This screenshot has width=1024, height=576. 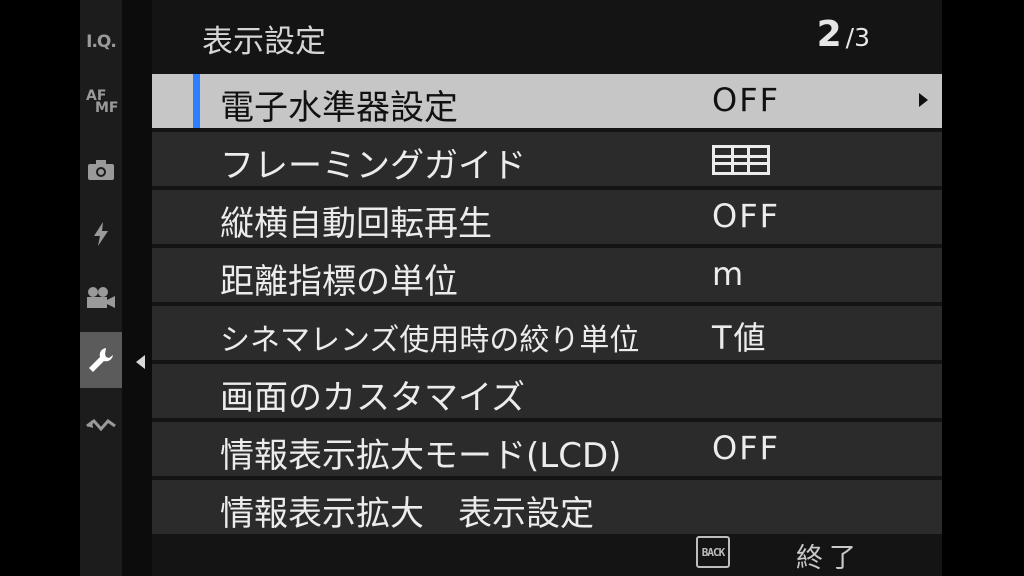 I want to click on menu-item-label: 距離指標の単位, so click(x=339, y=282).